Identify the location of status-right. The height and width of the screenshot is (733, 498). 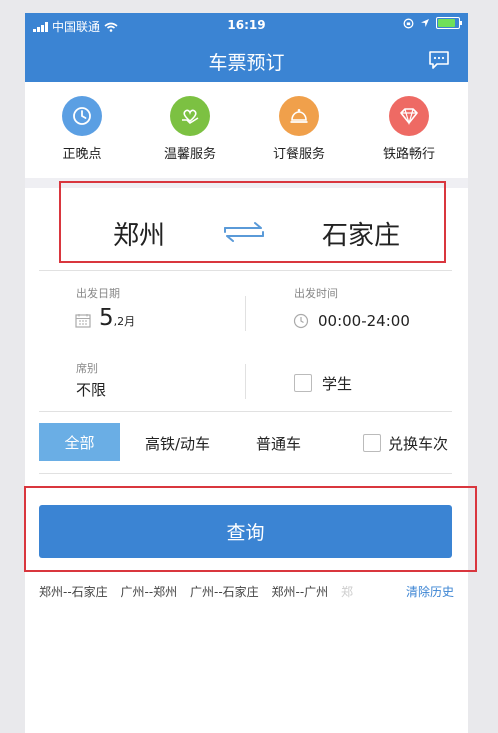
(432, 23).